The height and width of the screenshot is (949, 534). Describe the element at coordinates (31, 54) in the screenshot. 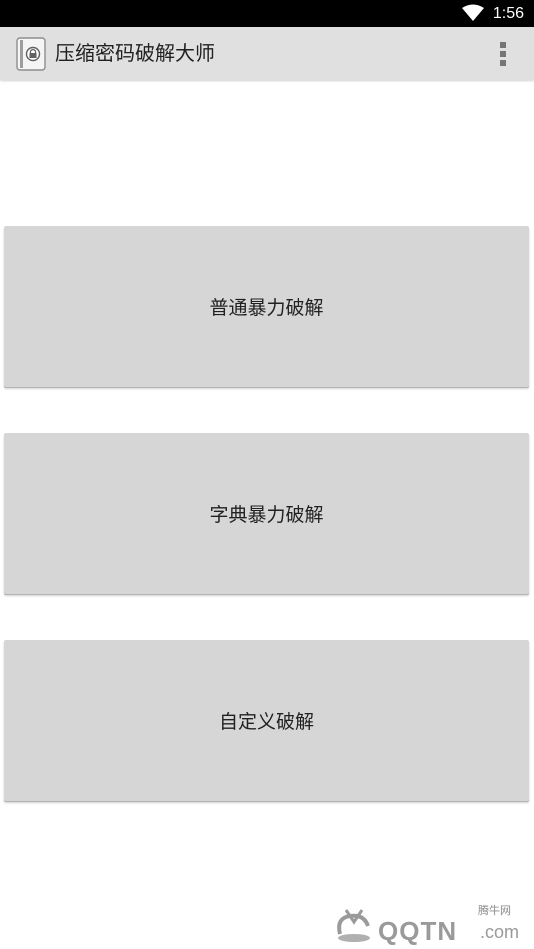

I see `app-icon` at that location.